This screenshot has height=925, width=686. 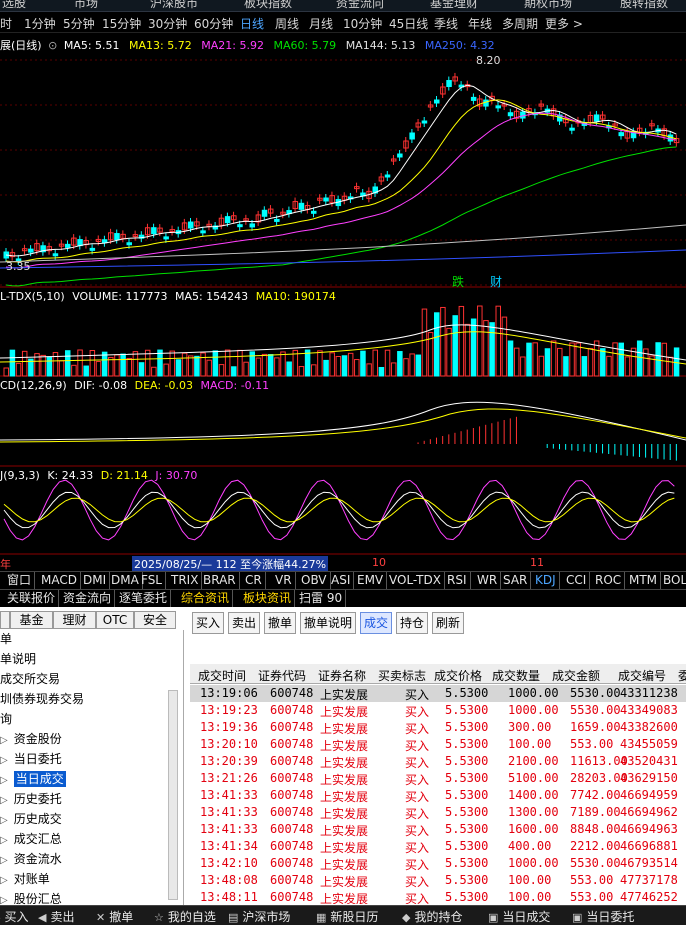 What do you see at coordinates (95, 581) in the screenshot?
I see `indicator-tab: DMI` at bounding box center [95, 581].